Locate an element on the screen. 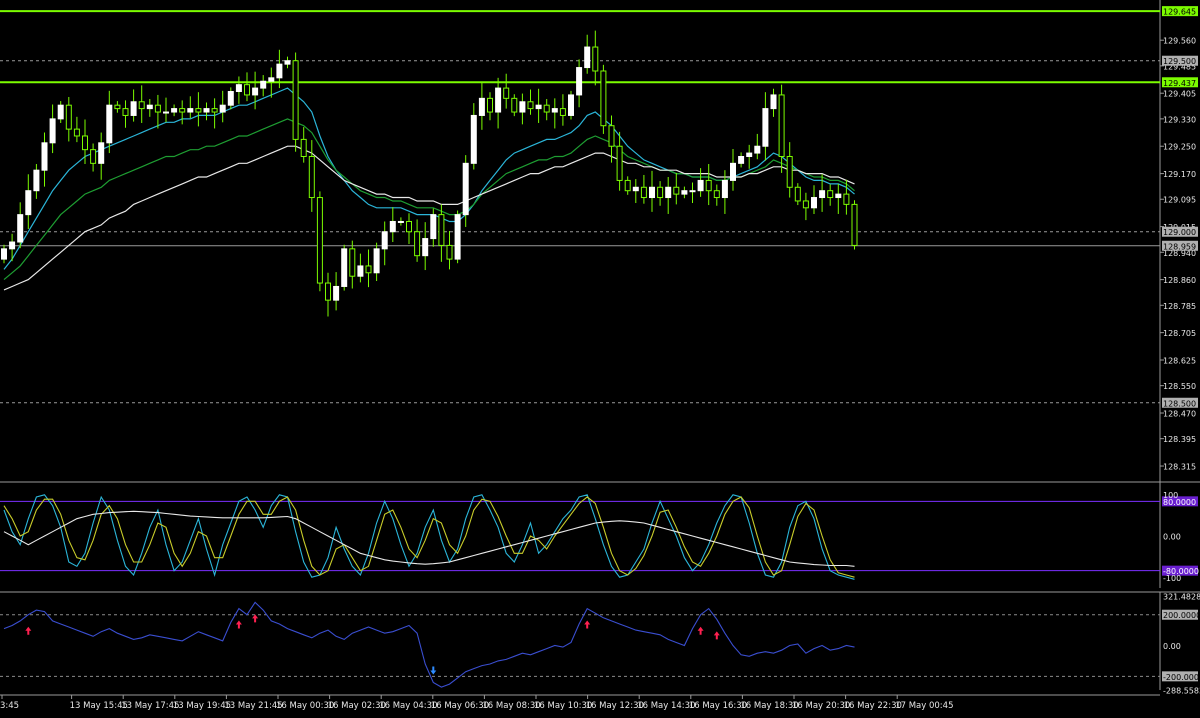  time-tick-label: 16 May 02:30 is located at coordinates (357, 706).